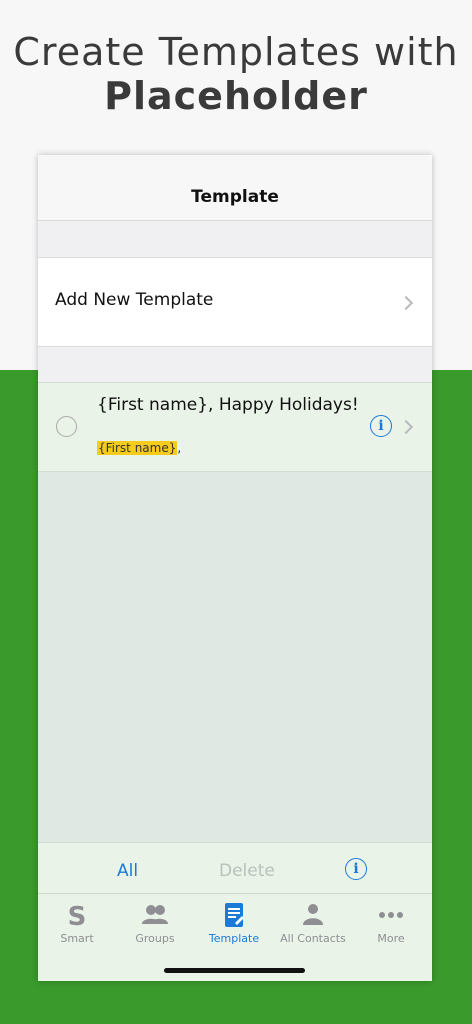  What do you see at coordinates (228, 405) in the screenshot?
I see `template-title: {First name}, Happy Holidays!` at bounding box center [228, 405].